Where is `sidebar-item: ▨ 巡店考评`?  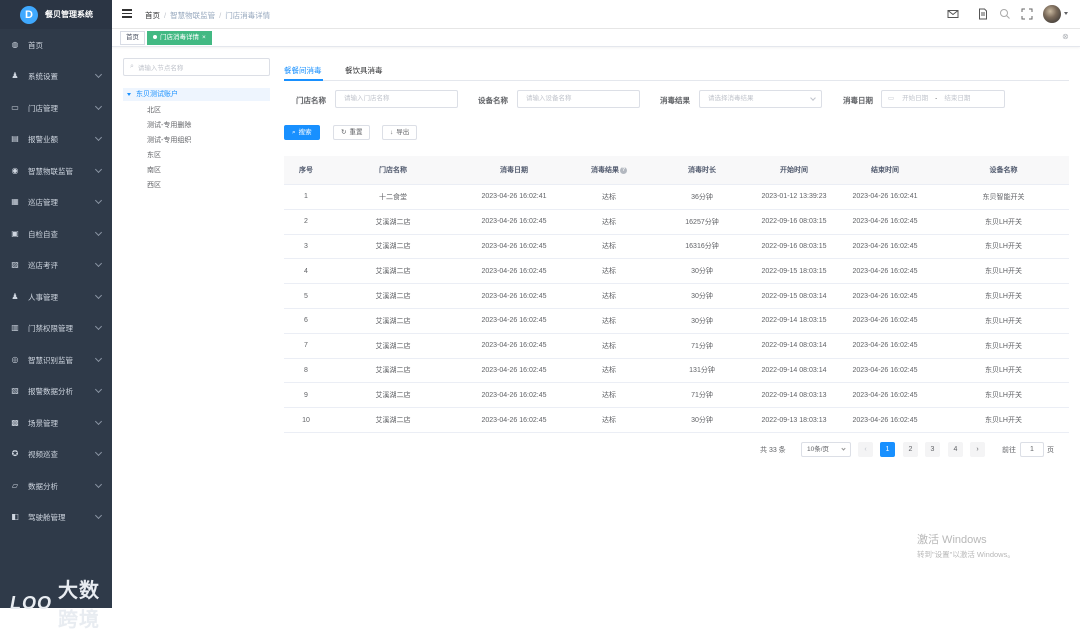
sidebar-item: ▨ 巡店考评 is located at coordinates (56, 265).